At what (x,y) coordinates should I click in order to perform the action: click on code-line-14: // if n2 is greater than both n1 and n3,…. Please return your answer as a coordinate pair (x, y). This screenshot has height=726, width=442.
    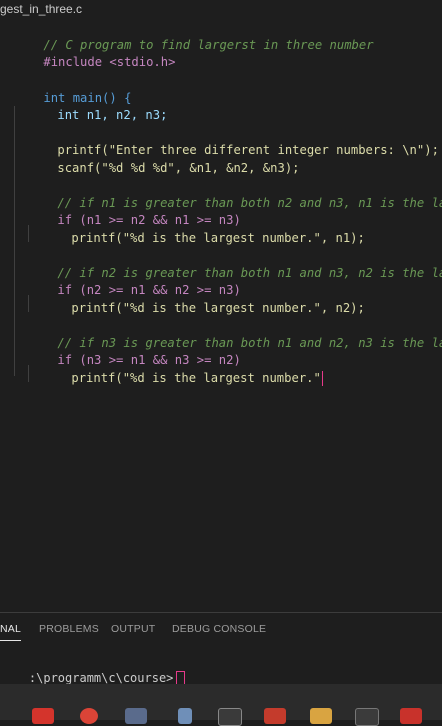
    Looking at the image, I should click on (235, 264).